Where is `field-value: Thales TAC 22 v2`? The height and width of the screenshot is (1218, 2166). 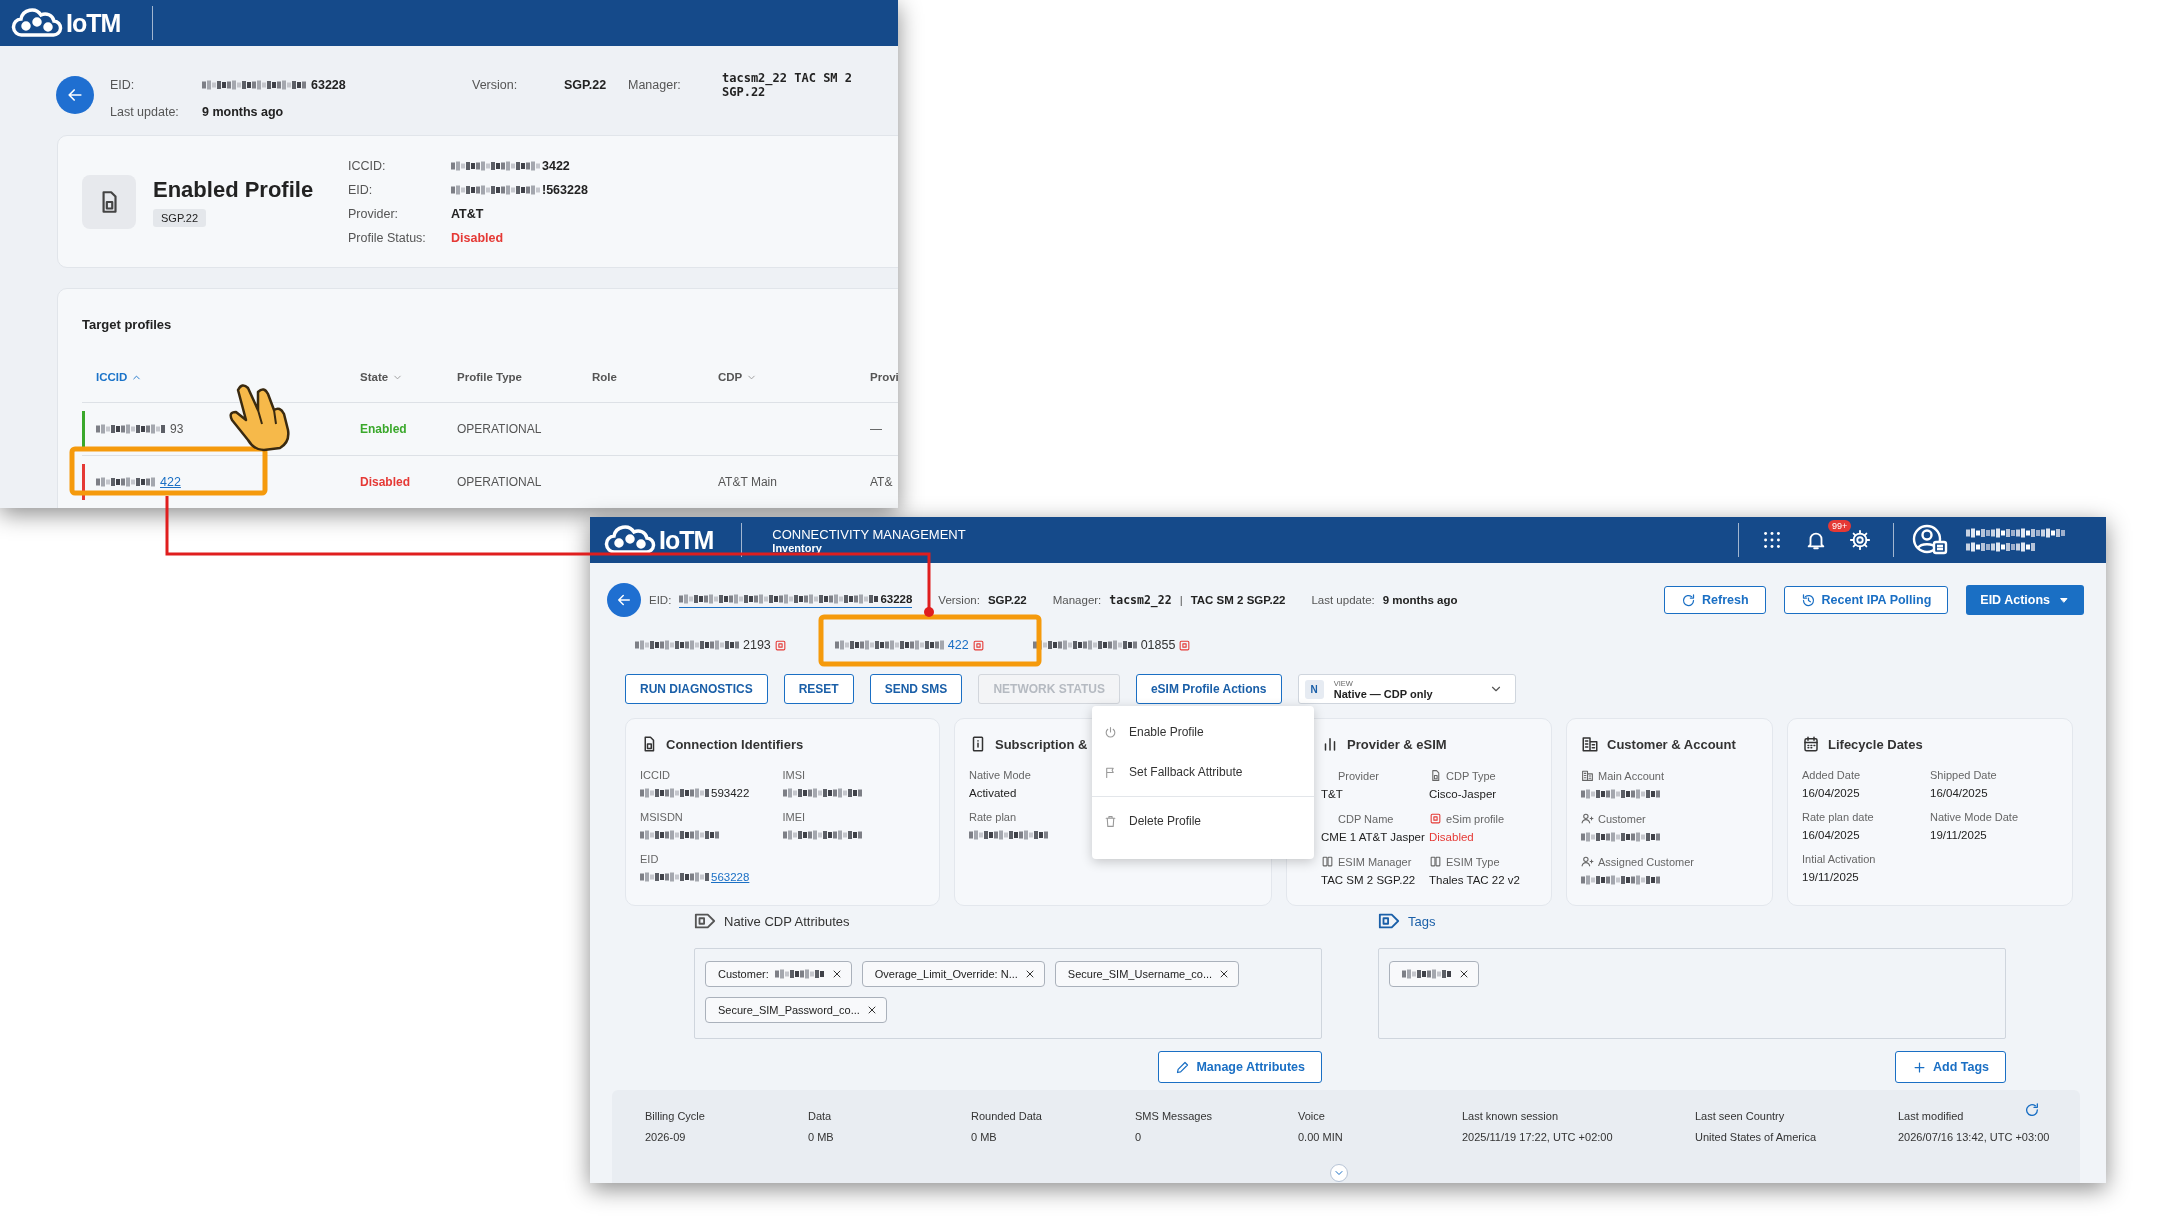 field-value: Thales TAC 22 v2 is located at coordinates (1474, 880).